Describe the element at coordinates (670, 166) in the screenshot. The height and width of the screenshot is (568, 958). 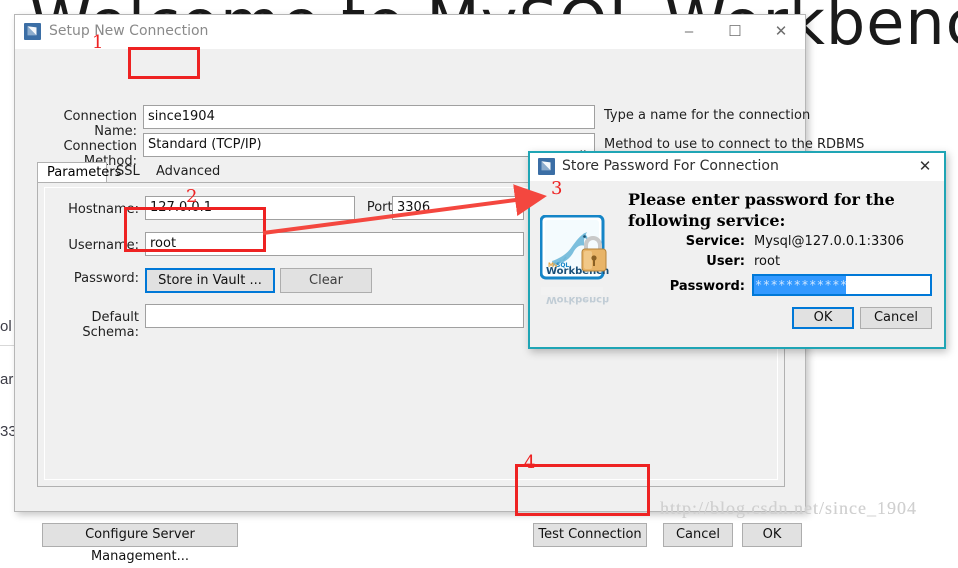
I see `password-dialog-title: Store Password For Connection` at that location.